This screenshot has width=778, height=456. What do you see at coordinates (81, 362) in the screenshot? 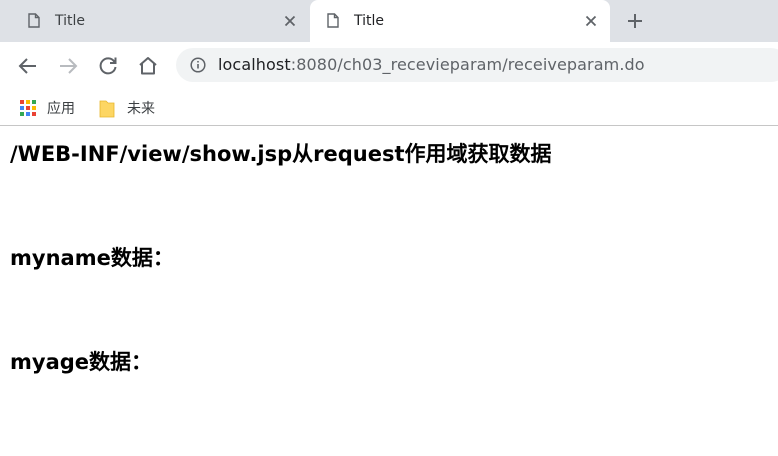
I see `myage-label: myage数据：` at bounding box center [81, 362].